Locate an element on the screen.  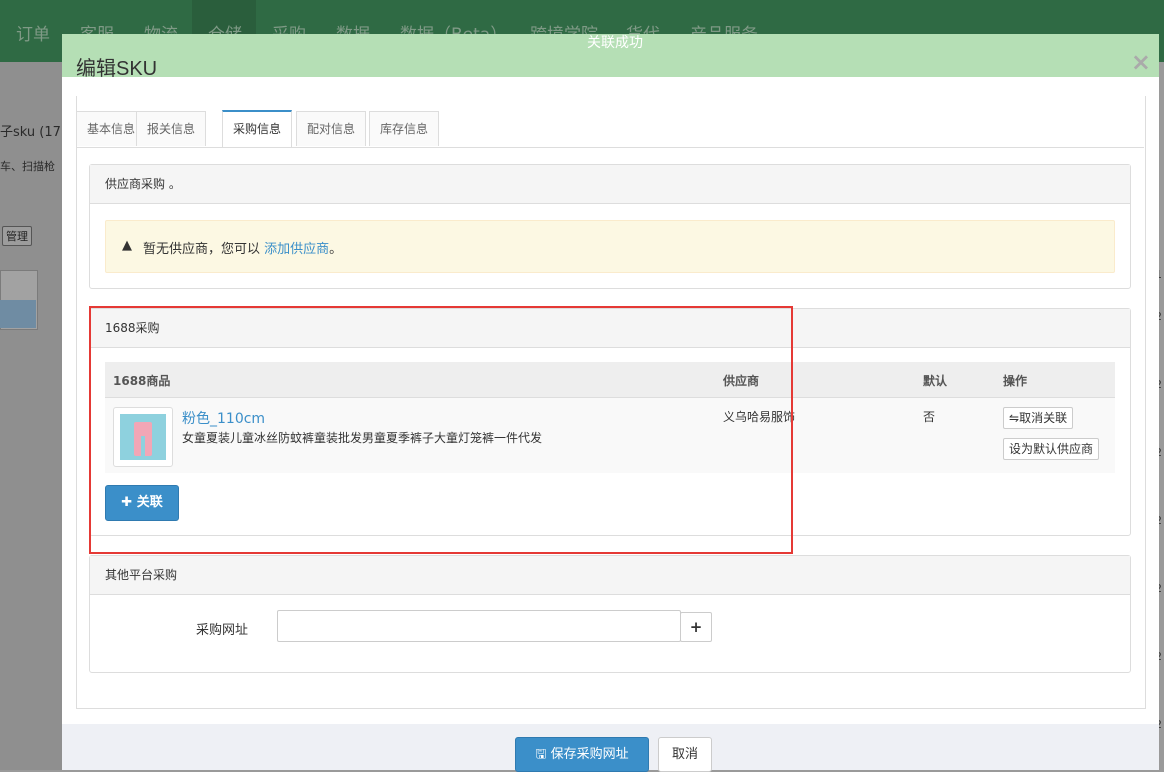
add-supplier-link: 添加供应商 is located at coordinates (296, 249).